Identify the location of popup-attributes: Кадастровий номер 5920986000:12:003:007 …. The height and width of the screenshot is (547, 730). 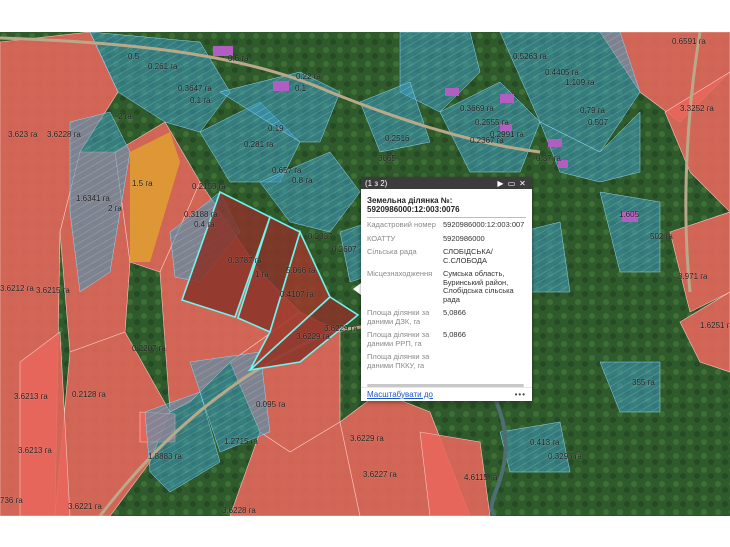
(446, 300).